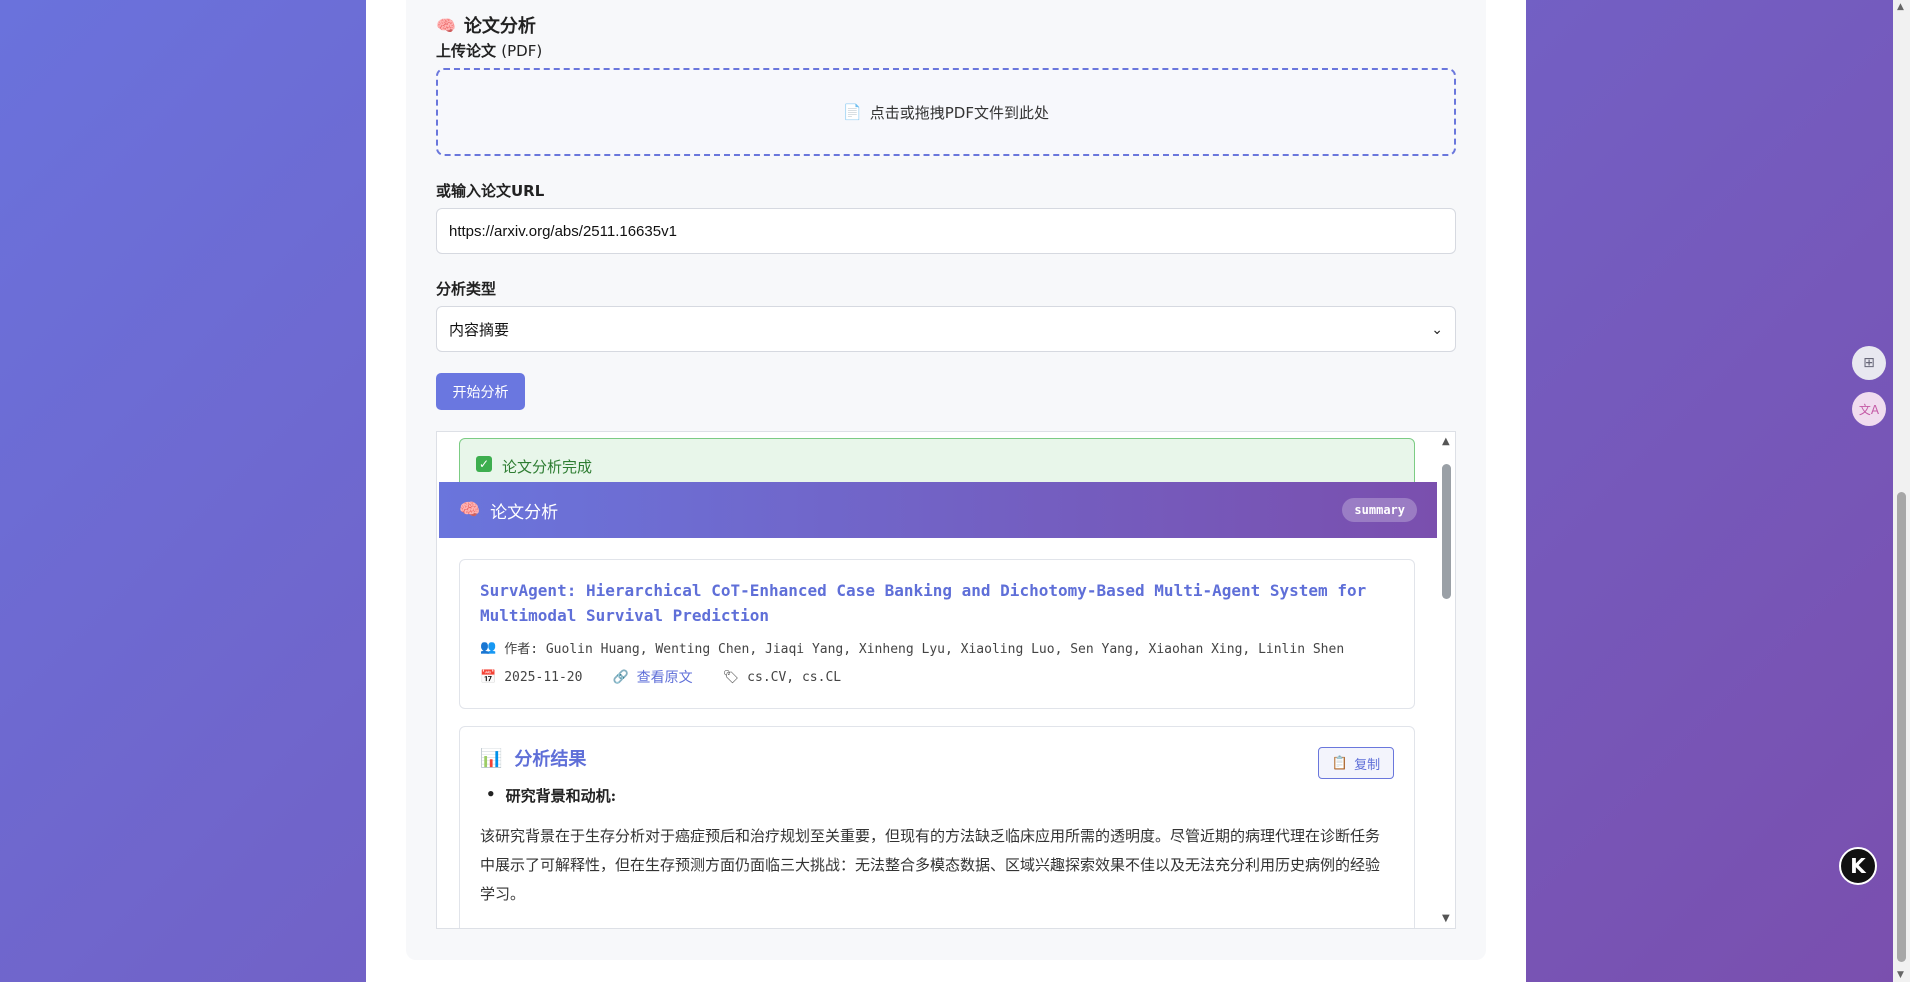 The image size is (1910, 982). I want to click on dropzone-text: 点击或拖拽PDF文件到此处, so click(959, 112).